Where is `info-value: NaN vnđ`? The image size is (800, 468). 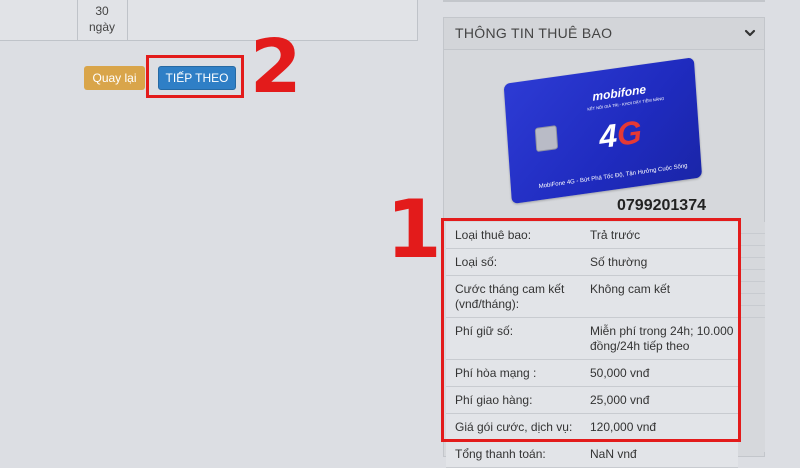
info-value: NaN vnđ is located at coordinates (613, 454).